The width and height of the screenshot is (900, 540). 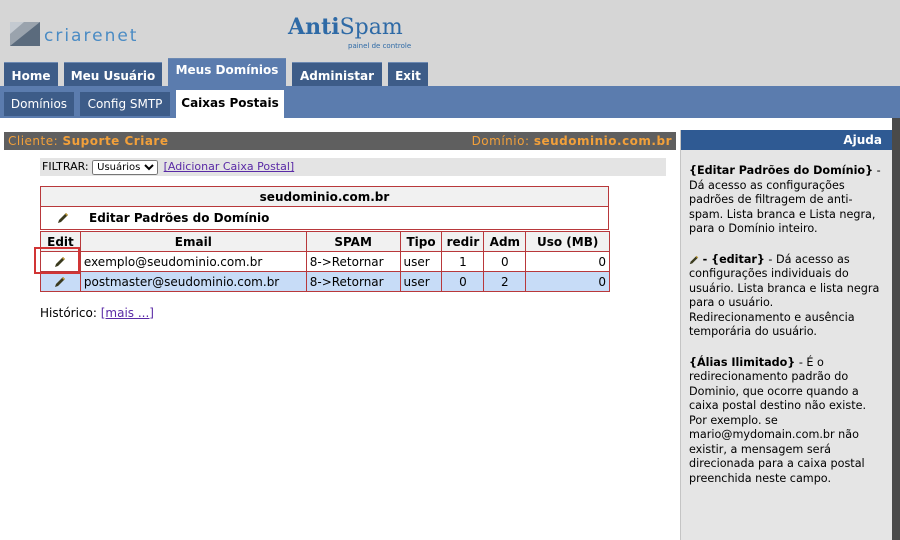 What do you see at coordinates (230, 104) in the screenshot?
I see `subtab-caixas-postais: Caixas Postais` at bounding box center [230, 104].